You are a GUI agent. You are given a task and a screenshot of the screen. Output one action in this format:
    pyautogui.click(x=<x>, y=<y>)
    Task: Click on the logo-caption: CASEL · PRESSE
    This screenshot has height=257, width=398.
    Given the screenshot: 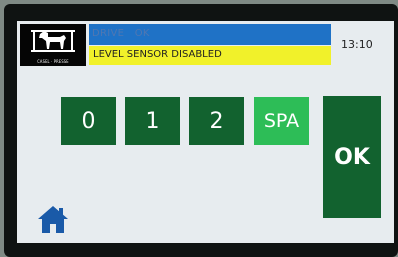 What is the action you would take?
    pyautogui.click(x=53, y=61)
    